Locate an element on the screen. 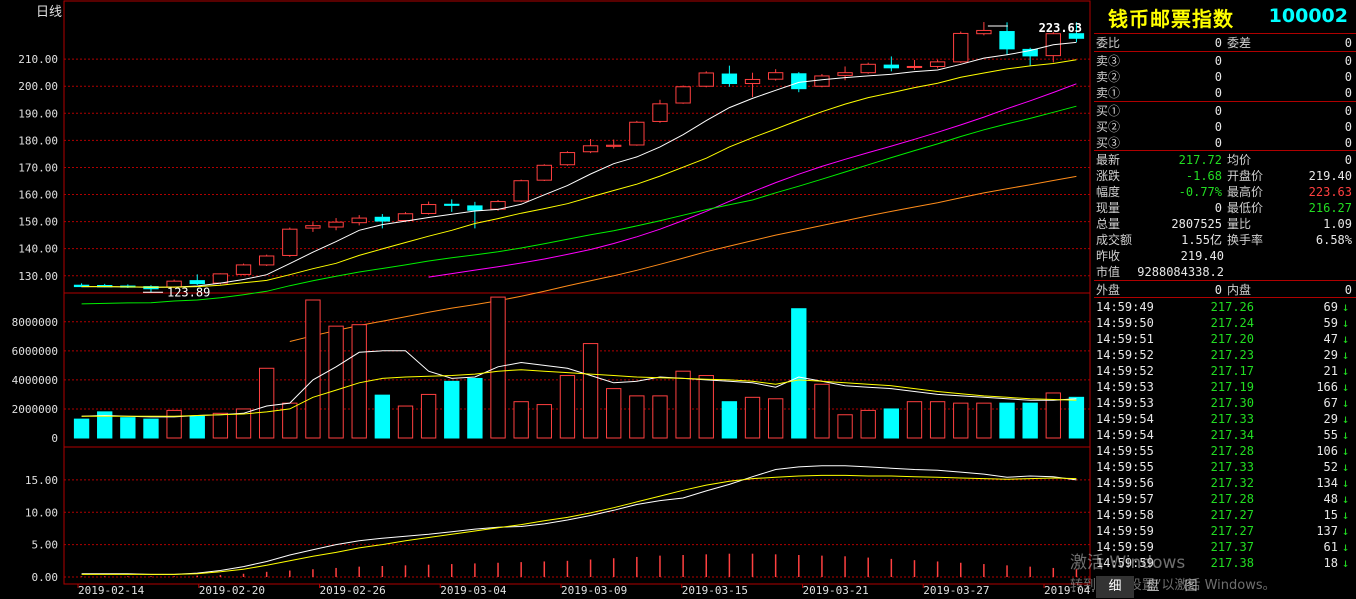  tick-row: 14:59:51 217.20 47 ↓ is located at coordinates (1225, 339).